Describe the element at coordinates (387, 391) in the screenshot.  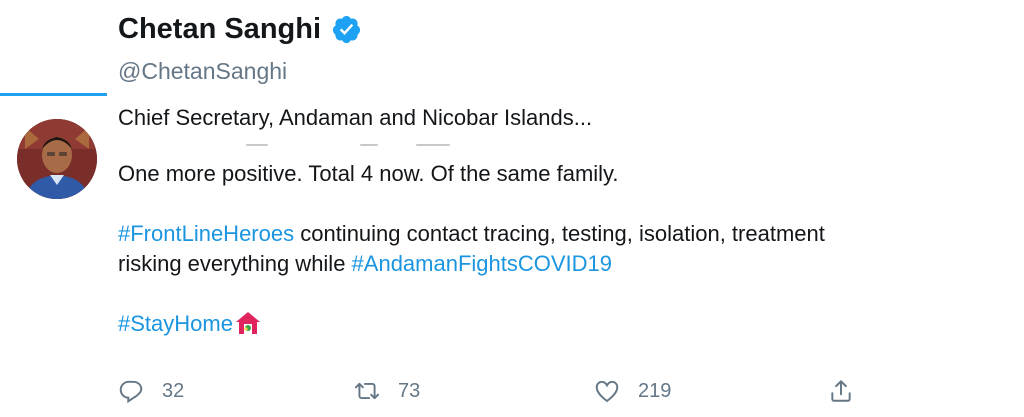
I see `retweet-button: 73` at that location.